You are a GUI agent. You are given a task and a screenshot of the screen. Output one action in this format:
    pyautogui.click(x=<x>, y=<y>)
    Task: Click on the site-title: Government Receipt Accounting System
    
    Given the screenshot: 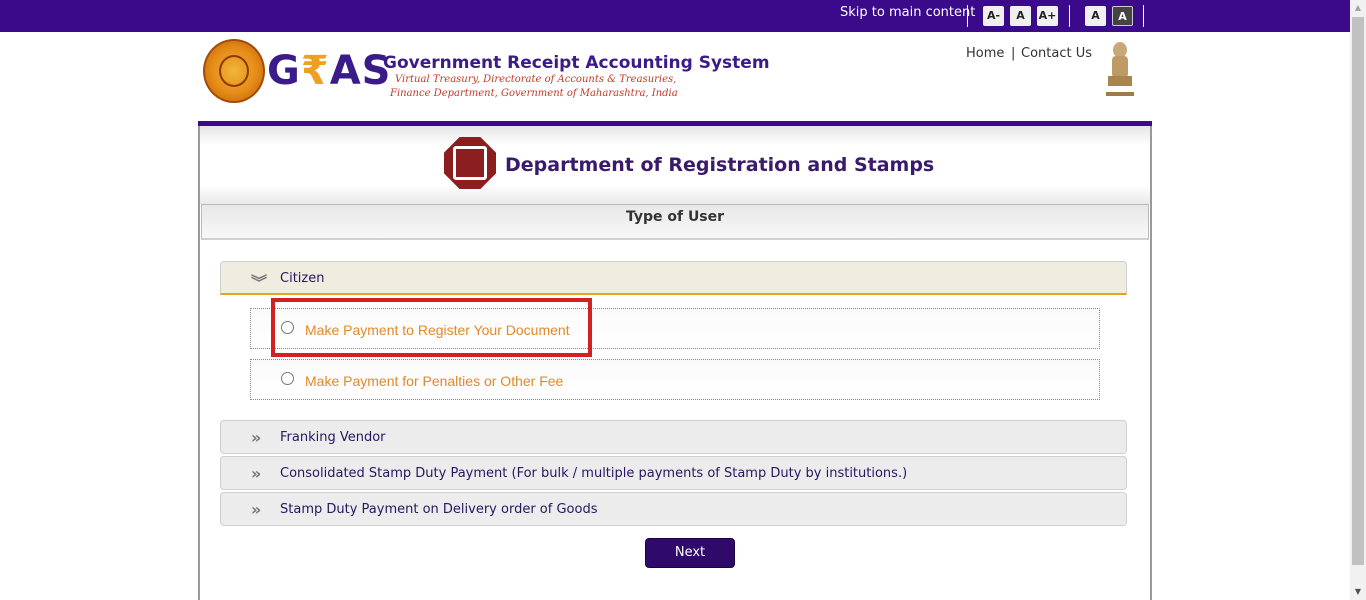 What is the action you would take?
    pyautogui.click(x=576, y=63)
    